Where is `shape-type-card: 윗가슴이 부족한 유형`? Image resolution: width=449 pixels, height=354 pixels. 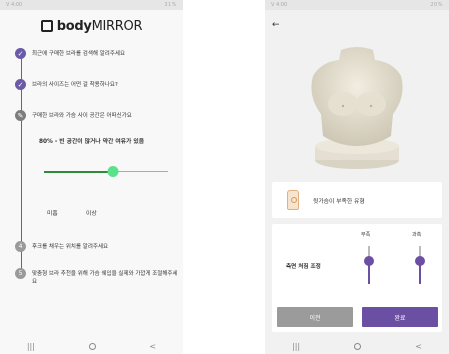 shape-type-card: 윗가슴이 부족한 유형 is located at coordinates (357, 200).